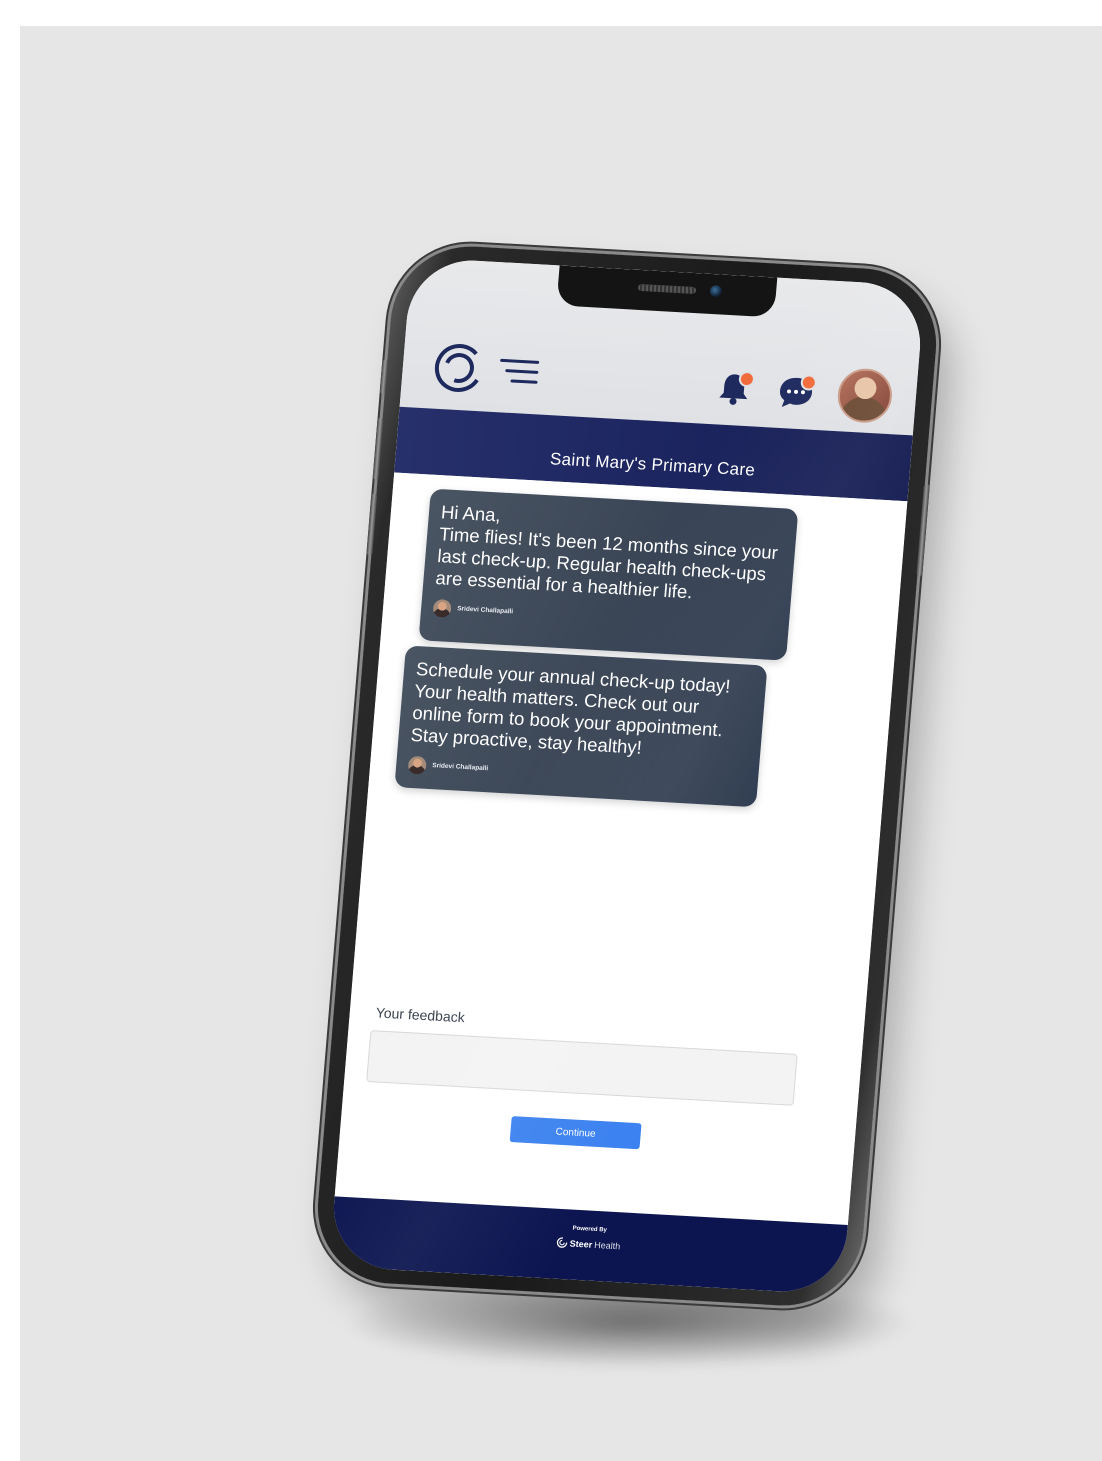 Image resolution: width=1102 pixels, height=1461 pixels. Describe the element at coordinates (519, 371) in the screenshot. I see `hamburger-menu-icon` at that location.